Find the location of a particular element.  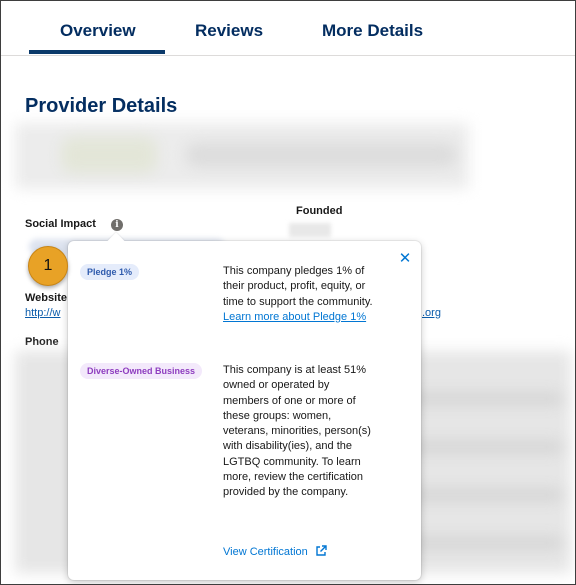

info-icon: i is located at coordinates (117, 225).